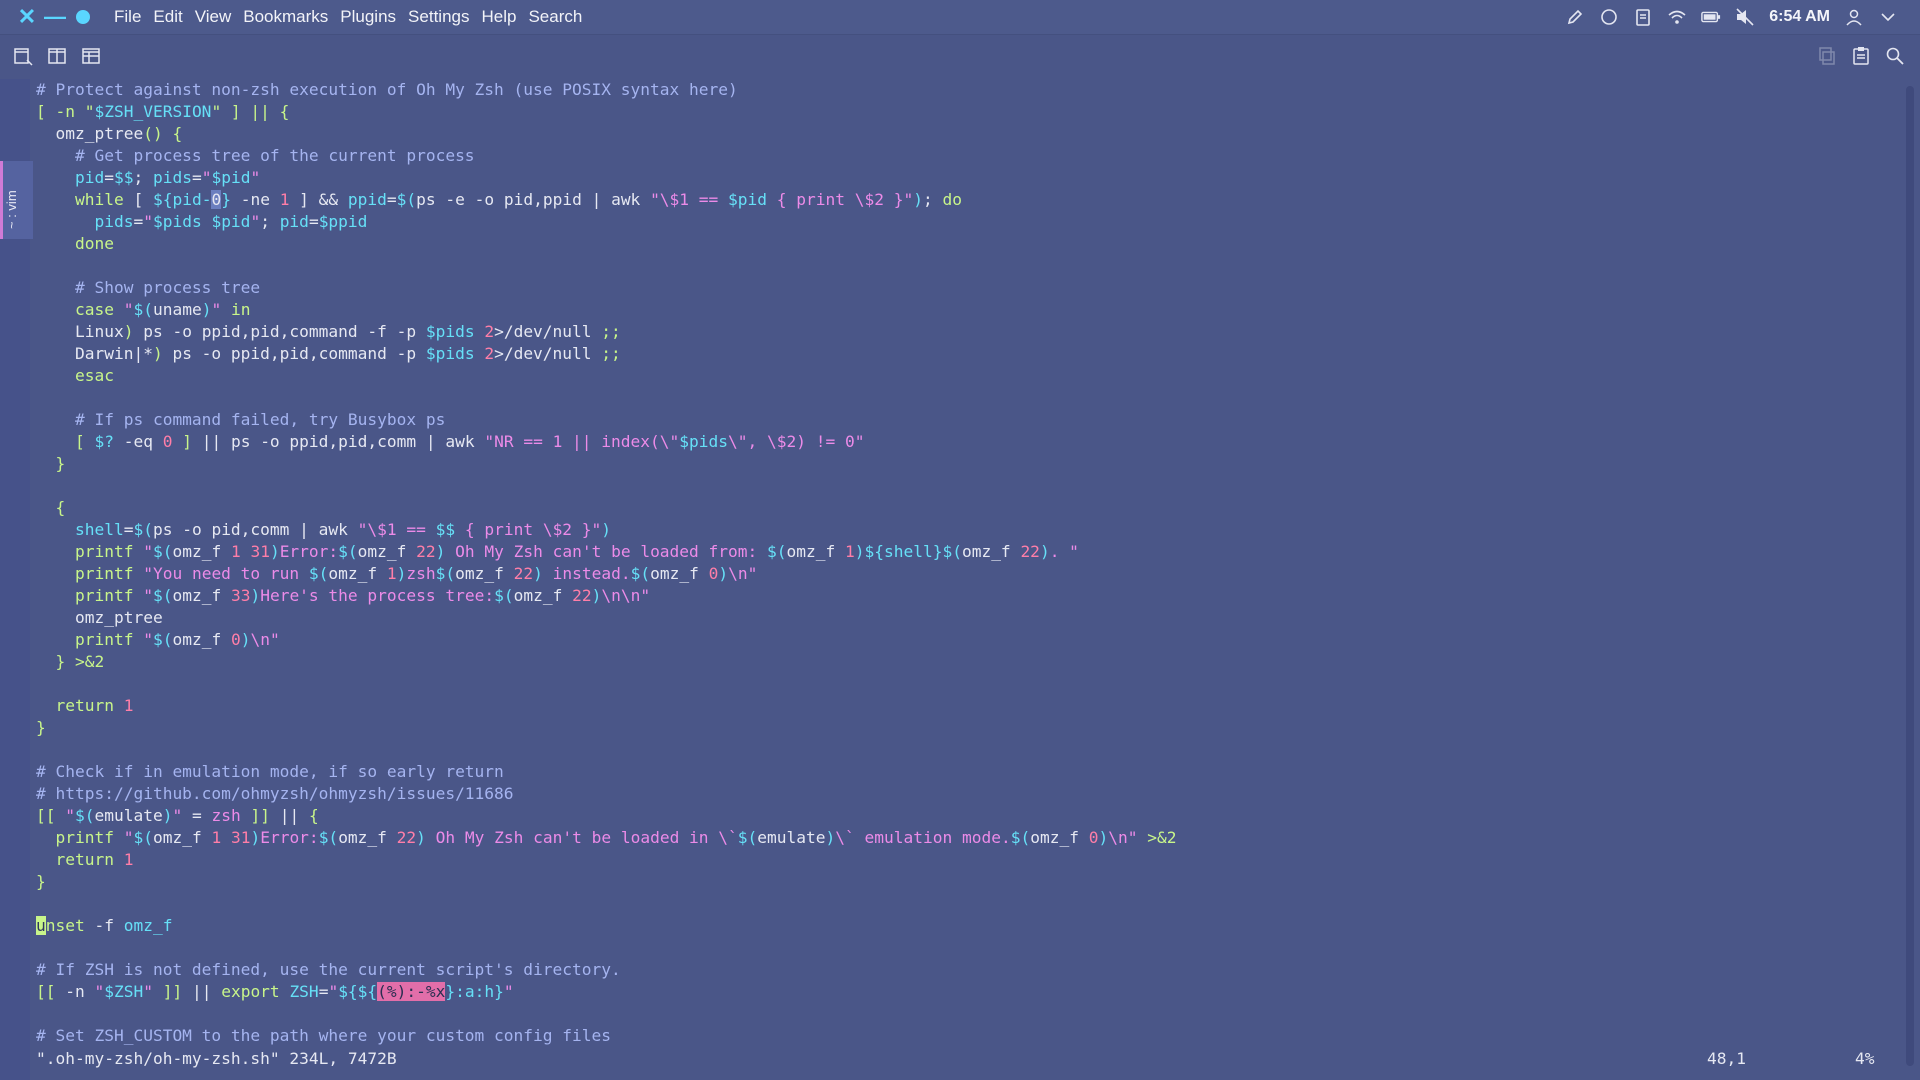  What do you see at coordinates (1895, 56) in the screenshot?
I see `search-icon` at bounding box center [1895, 56].